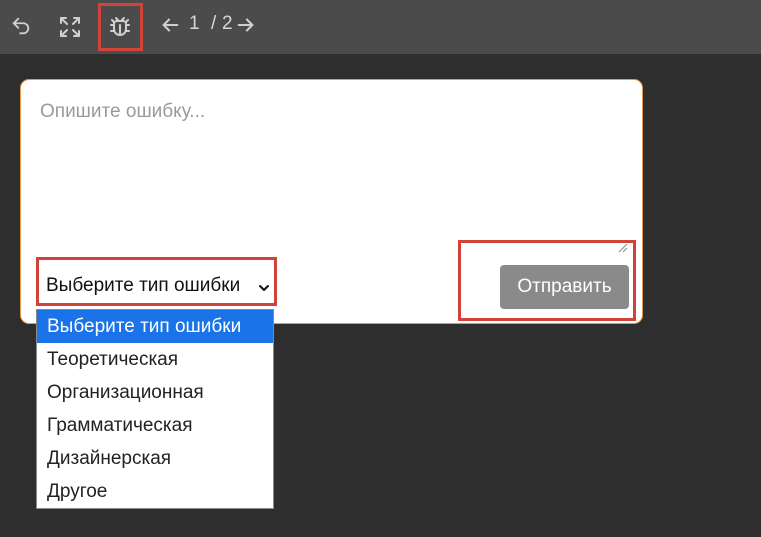  Describe the element at coordinates (246, 25) in the screenshot. I see `arrow-right-icon` at that location.